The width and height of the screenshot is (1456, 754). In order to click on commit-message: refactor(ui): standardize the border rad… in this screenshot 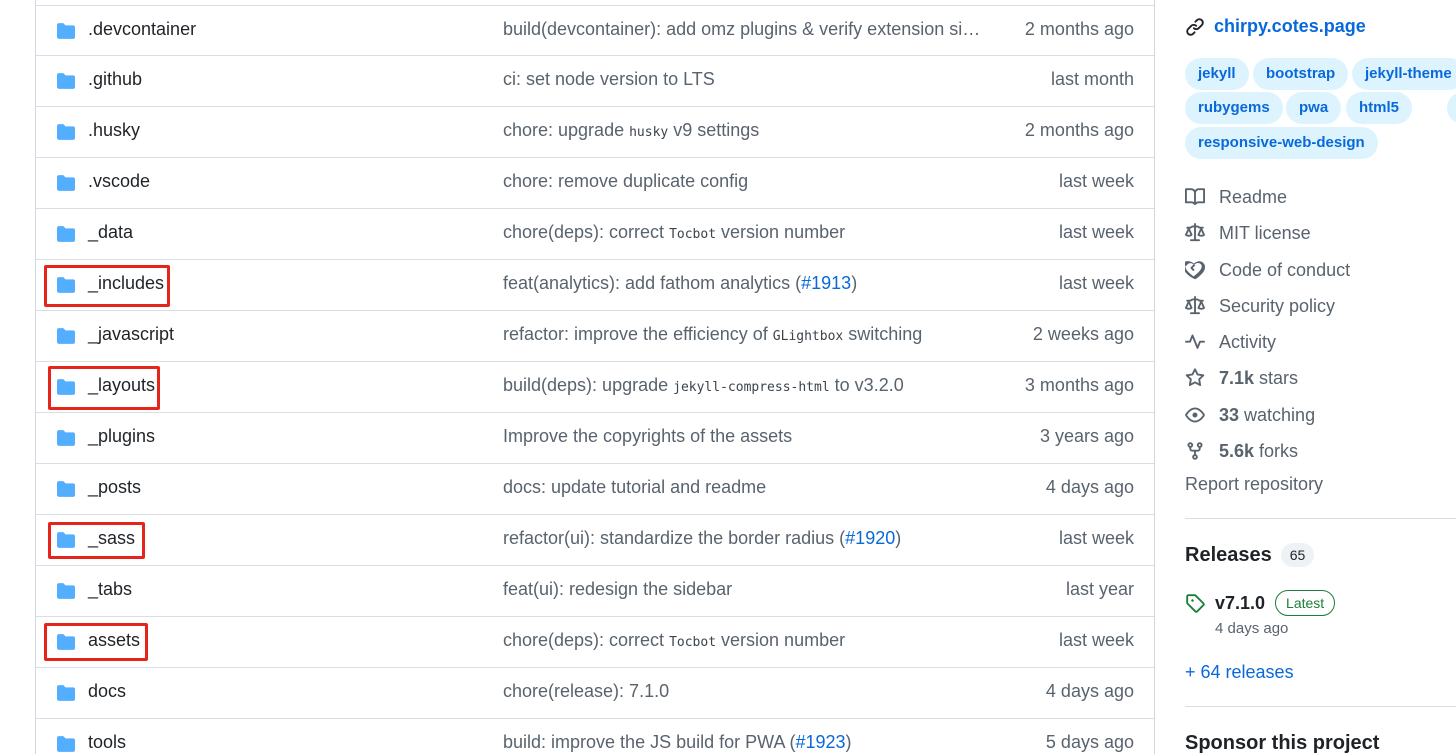, I will do `click(702, 538)`.